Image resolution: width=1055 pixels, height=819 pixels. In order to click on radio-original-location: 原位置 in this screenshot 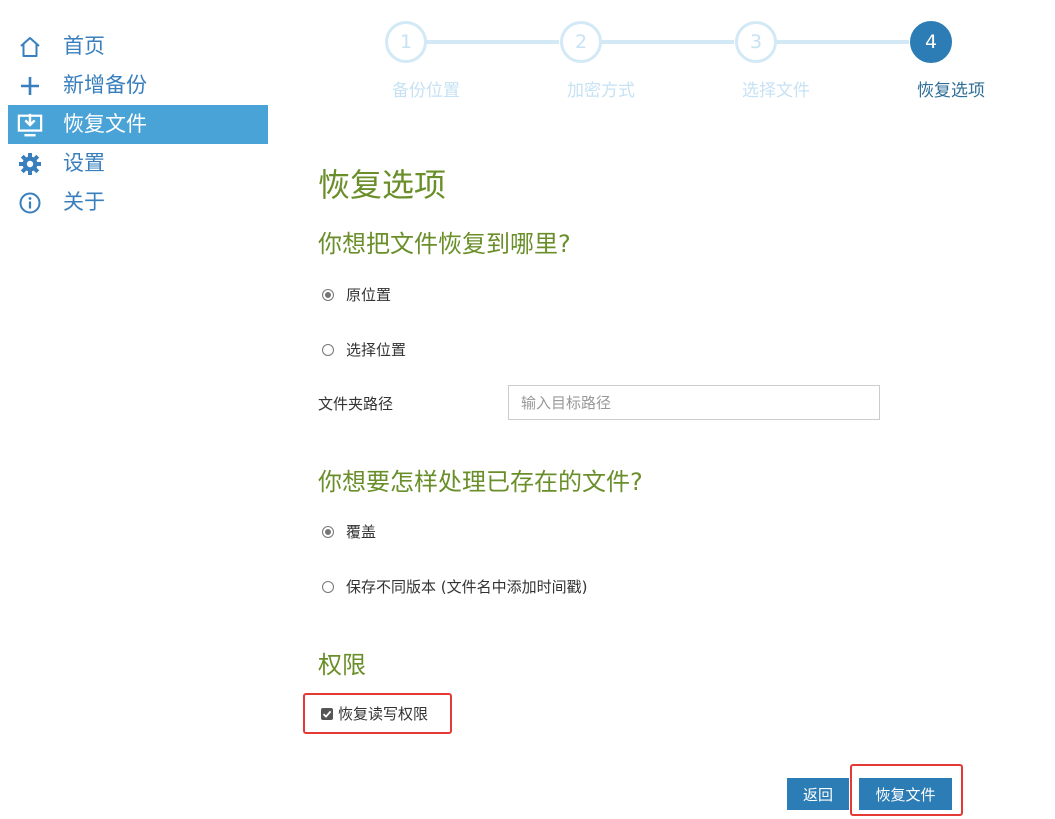, I will do `click(356, 294)`.